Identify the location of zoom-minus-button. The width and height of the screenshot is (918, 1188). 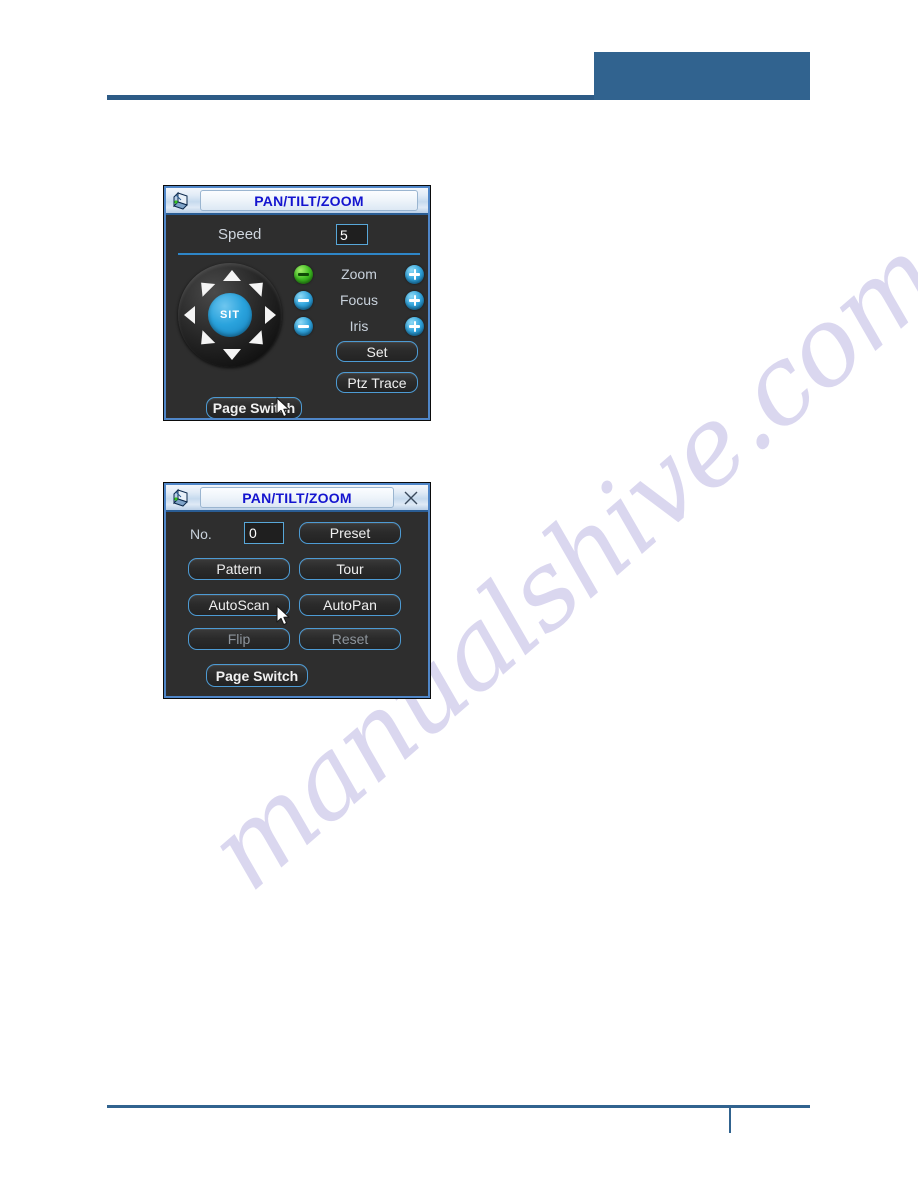
(303, 274).